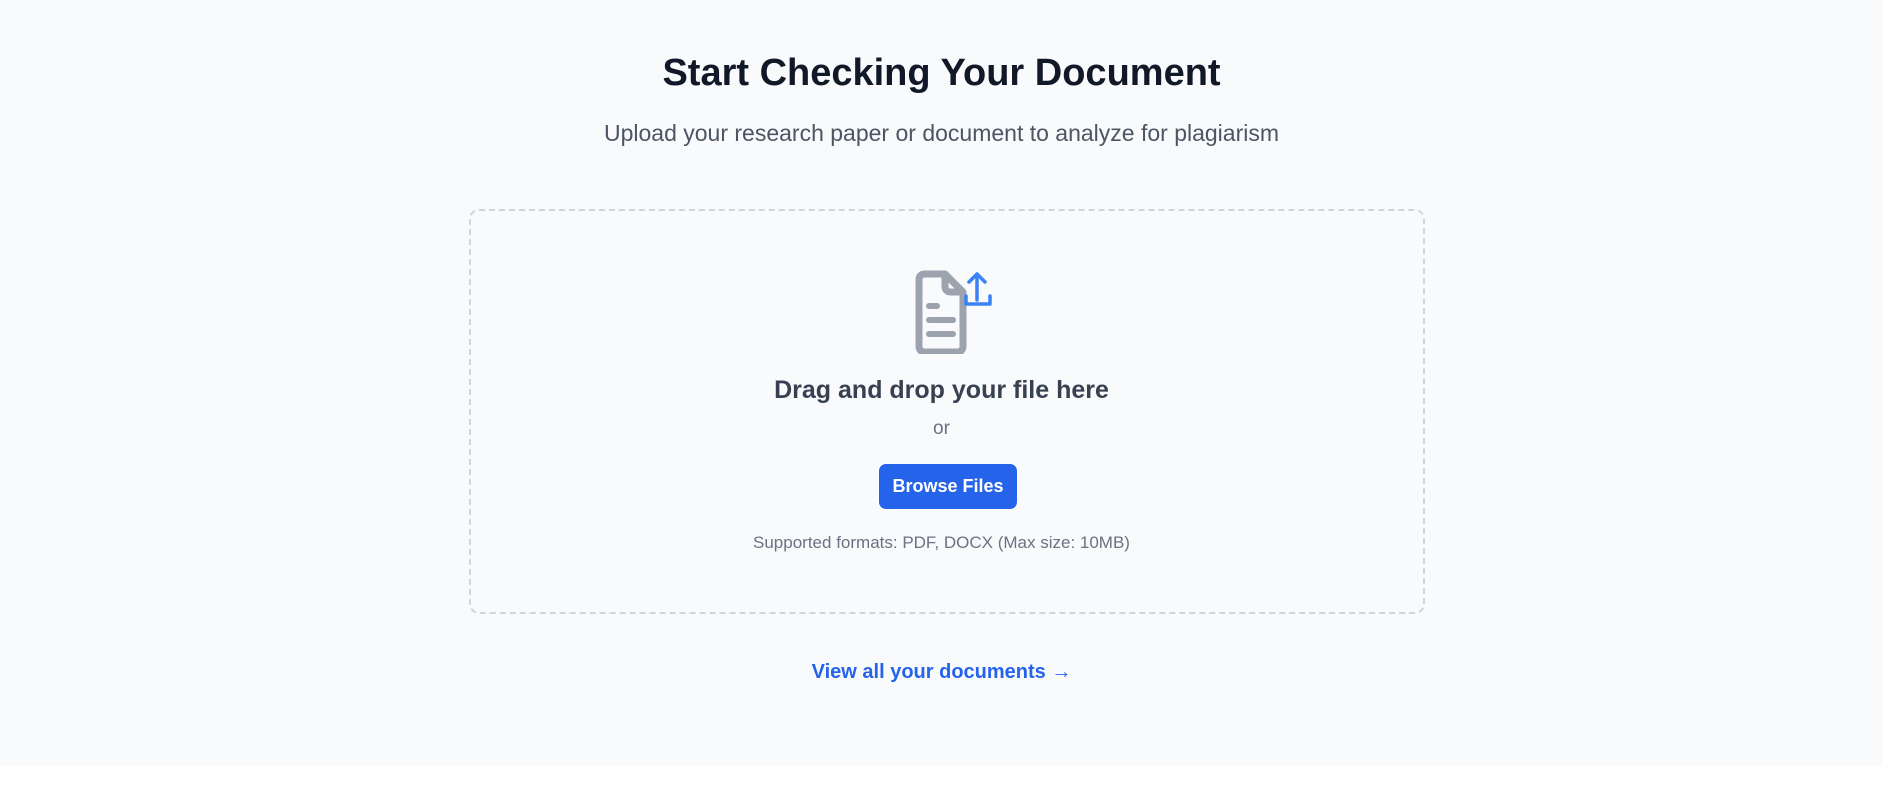  Describe the element at coordinates (941, 428) in the screenshot. I see `dropzone-or-text: or` at that location.